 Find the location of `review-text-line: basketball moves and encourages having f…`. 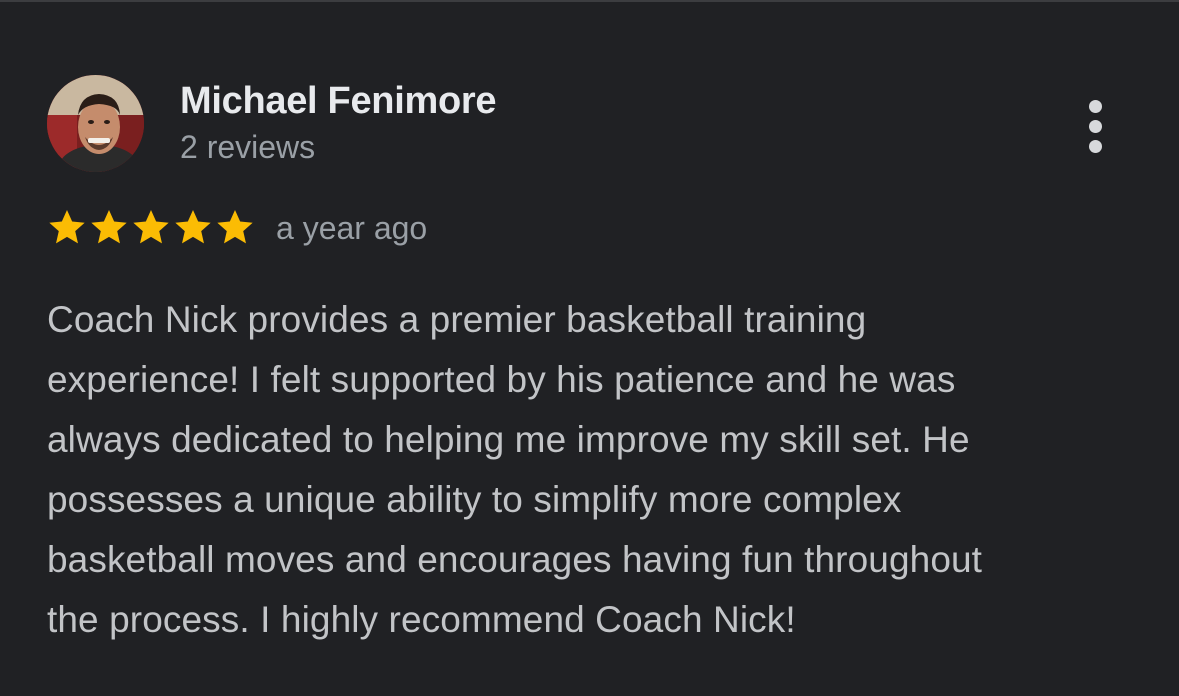

review-text-line: basketball moves and encourages having f… is located at coordinates (515, 559).